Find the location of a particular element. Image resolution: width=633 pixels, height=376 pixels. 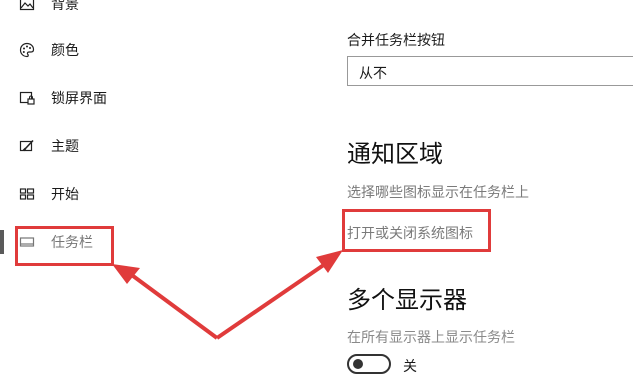

sidebar-item-label: 开始 is located at coordinates (65, 195).